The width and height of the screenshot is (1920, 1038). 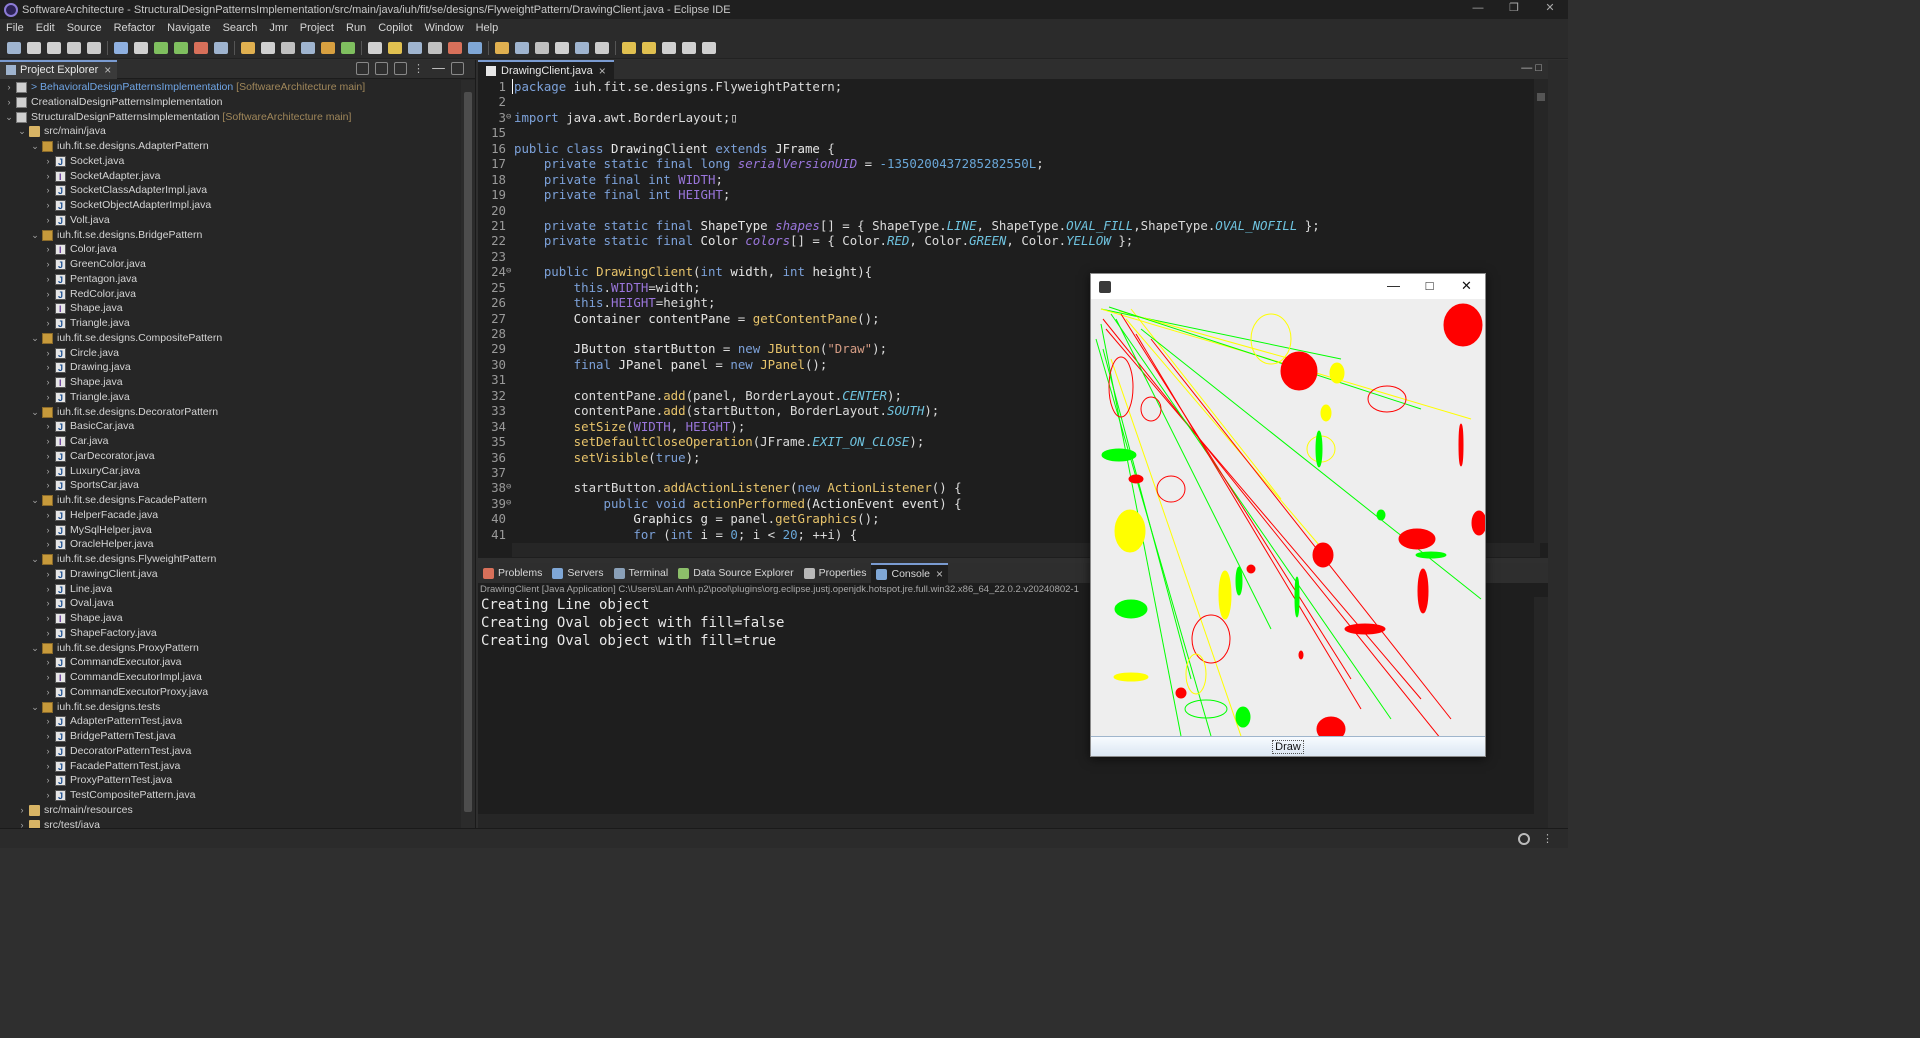 What do you see at coordinates (358, 28) in the screenshot?
I see `menu-run: Run` at bounding box center [358, 28].